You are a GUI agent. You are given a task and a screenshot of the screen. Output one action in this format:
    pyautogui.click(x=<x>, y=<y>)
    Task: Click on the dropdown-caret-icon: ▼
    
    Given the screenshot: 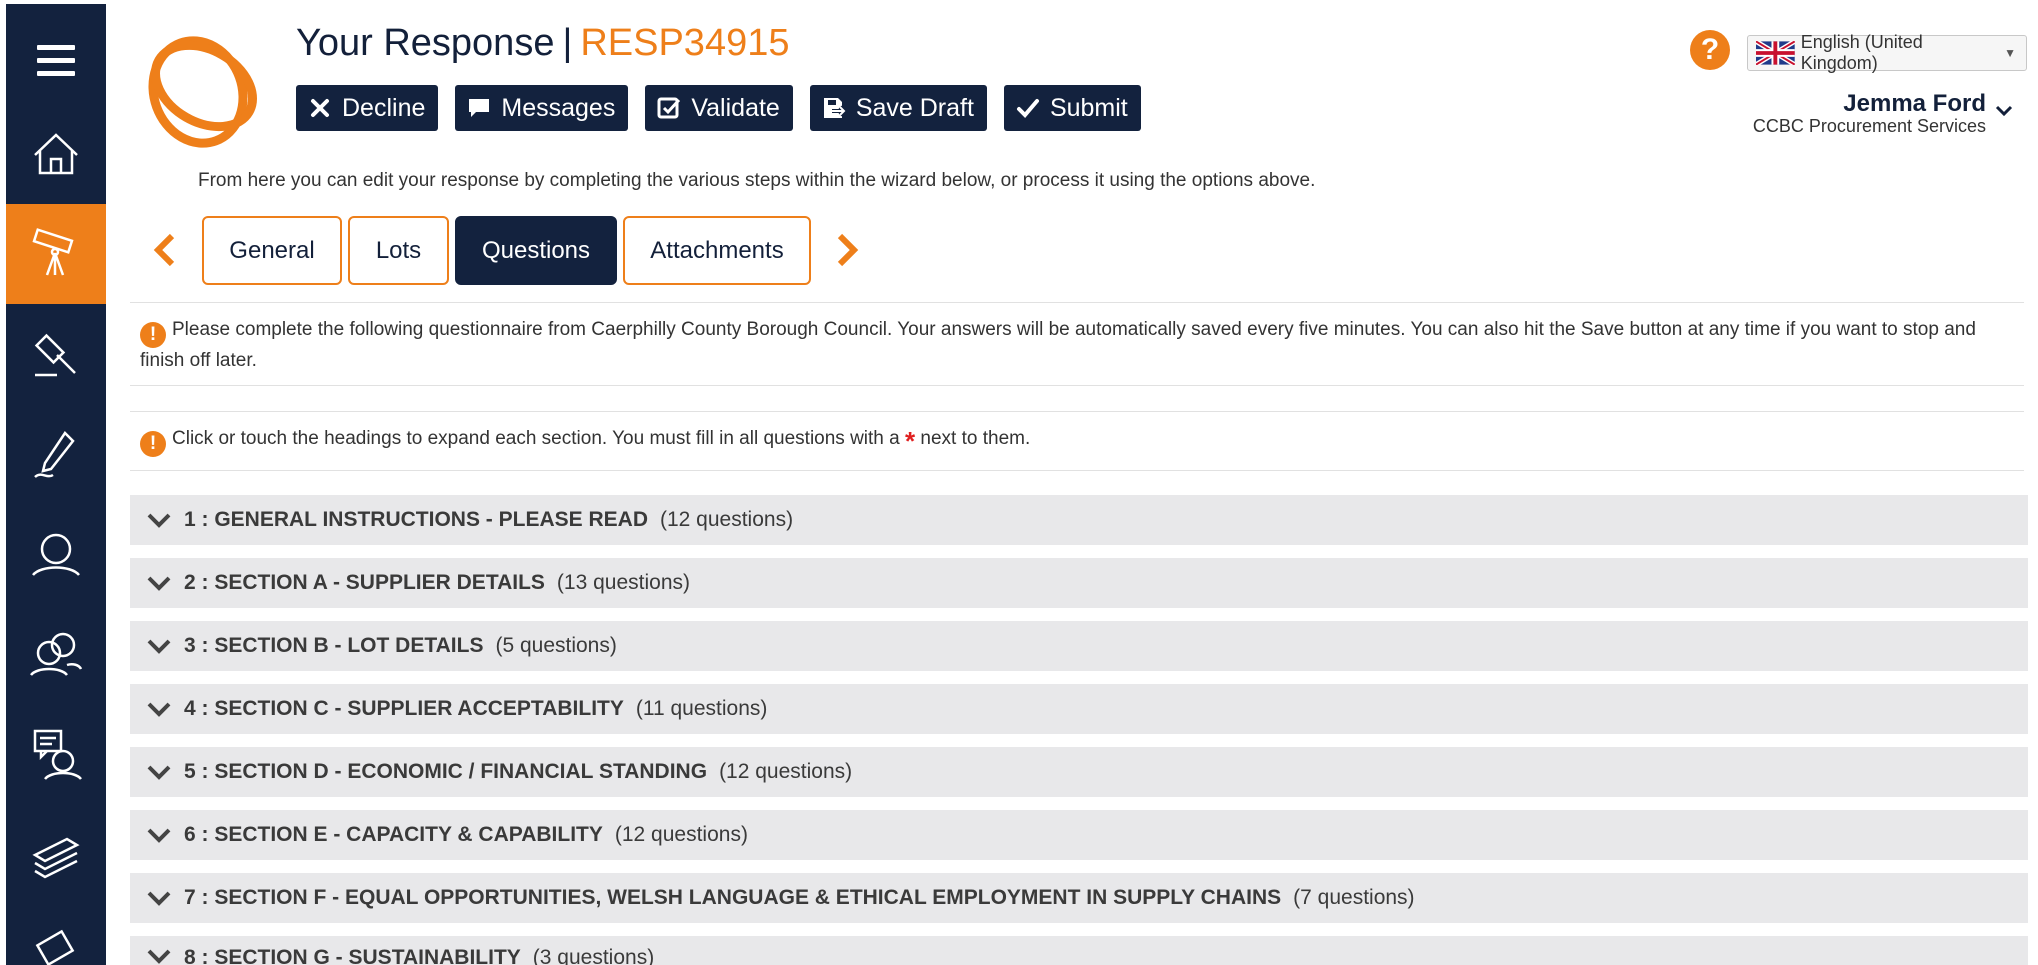 What is the action you would take?
    pyautogui.click(x=2010, y=53)
    